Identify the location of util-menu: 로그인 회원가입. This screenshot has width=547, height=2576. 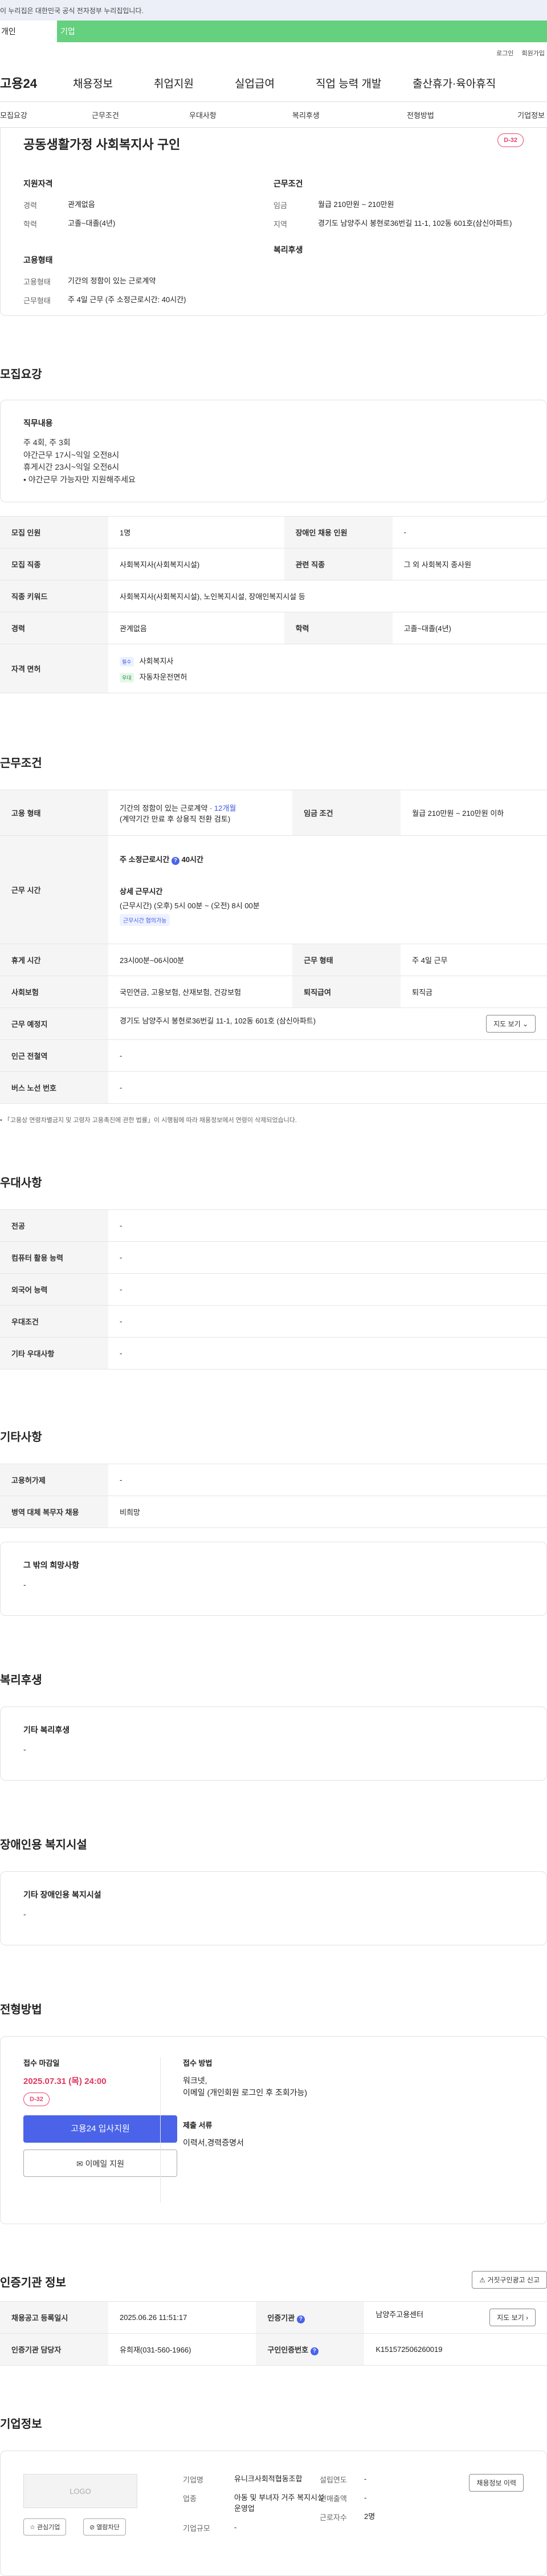
(273, 53).